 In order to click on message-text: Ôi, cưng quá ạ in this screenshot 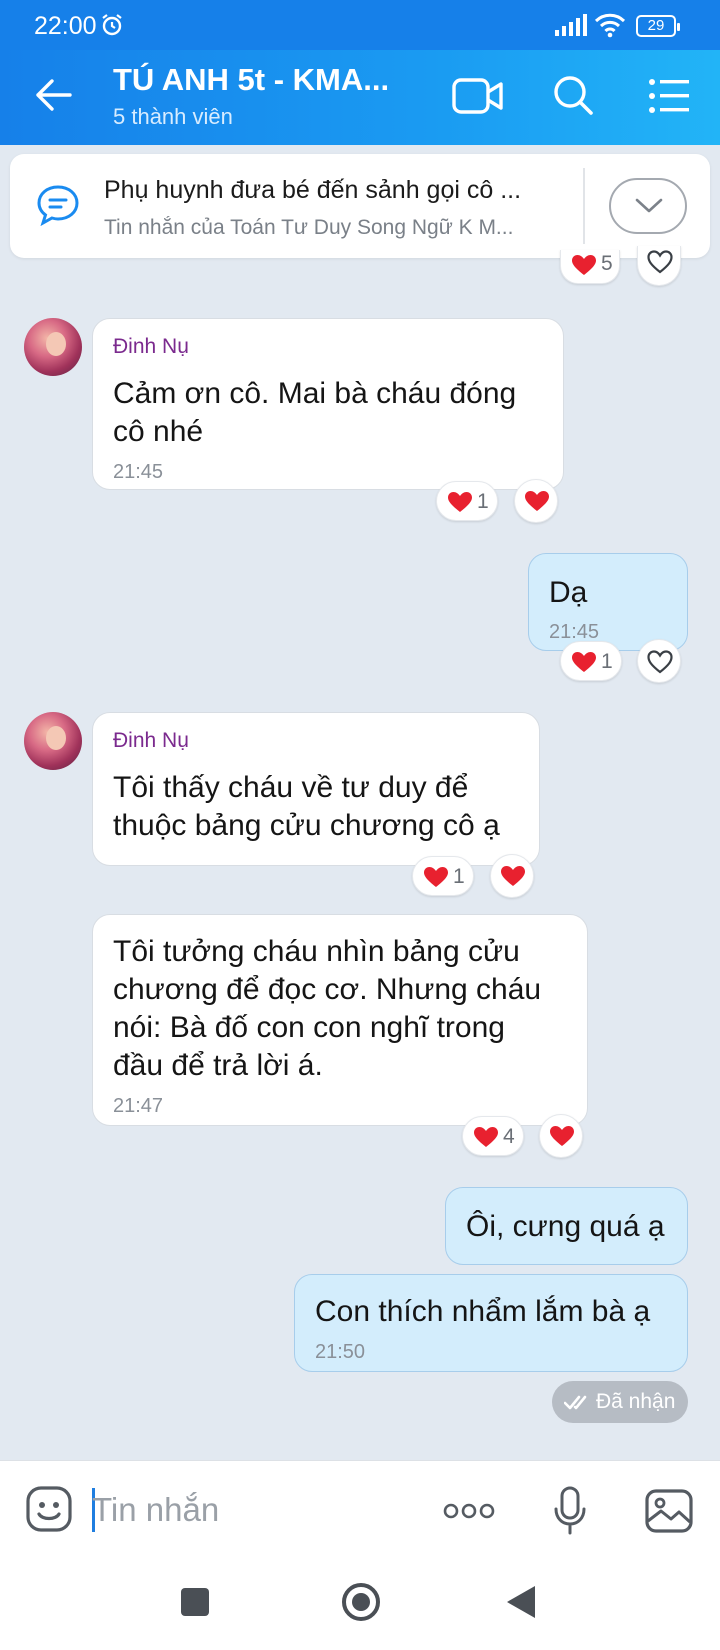, I will do `click(565, 1226)`.